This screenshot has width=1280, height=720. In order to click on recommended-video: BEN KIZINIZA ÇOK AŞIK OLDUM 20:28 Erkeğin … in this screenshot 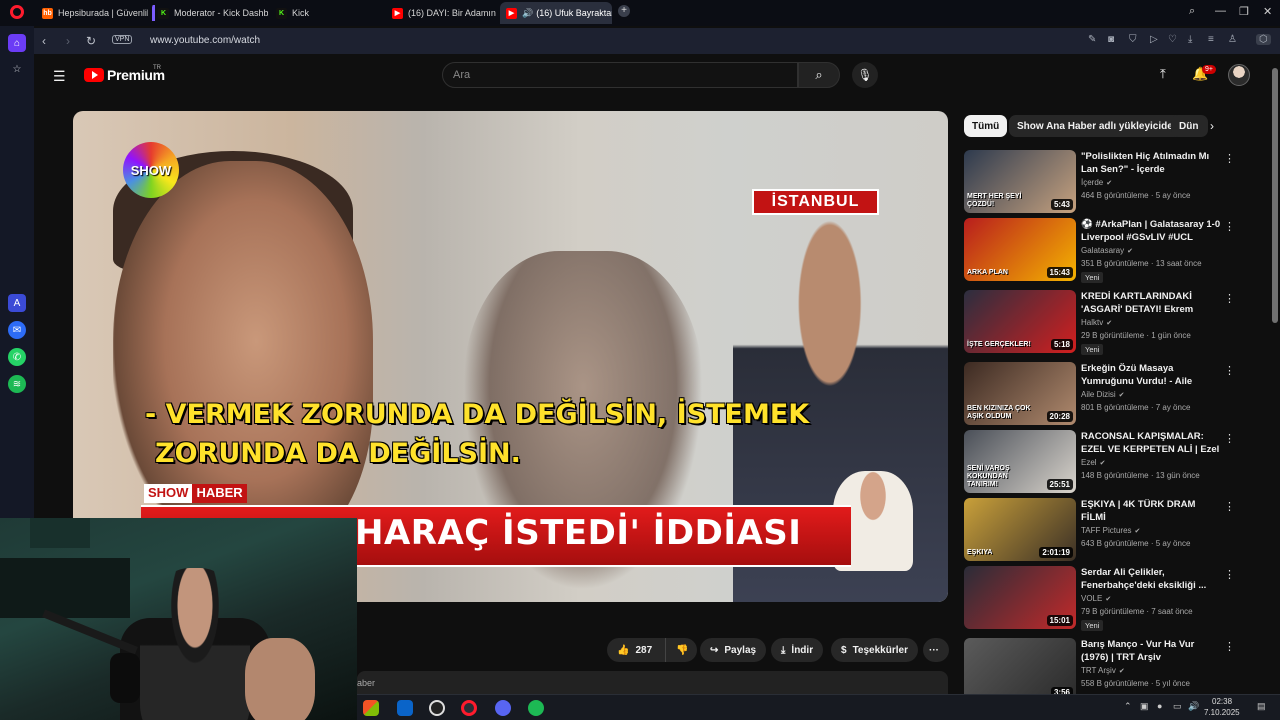, I will do `click(1099, 394)`.